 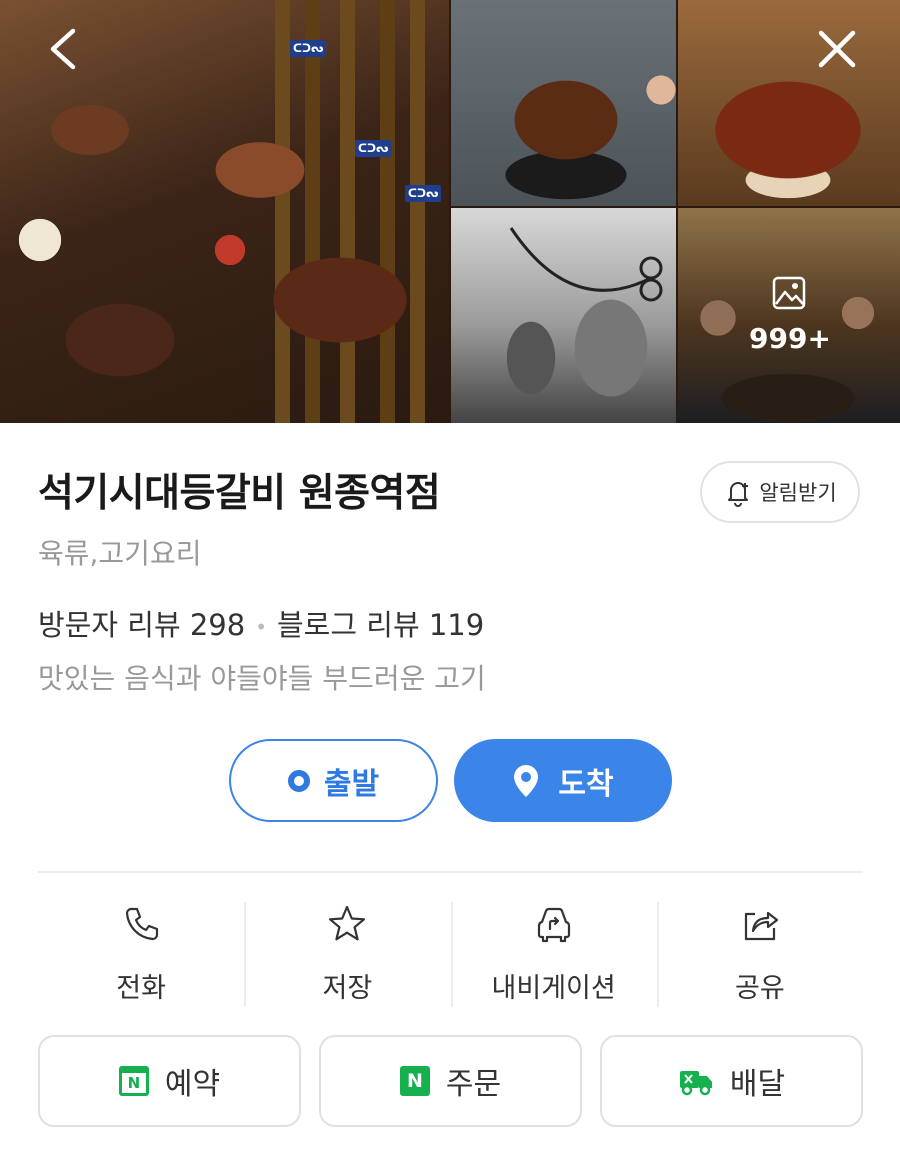 What do you see at coordinates (553, 925) in the screenshot?
I see `car-navigation-icon` at bounding box center [553, 925].